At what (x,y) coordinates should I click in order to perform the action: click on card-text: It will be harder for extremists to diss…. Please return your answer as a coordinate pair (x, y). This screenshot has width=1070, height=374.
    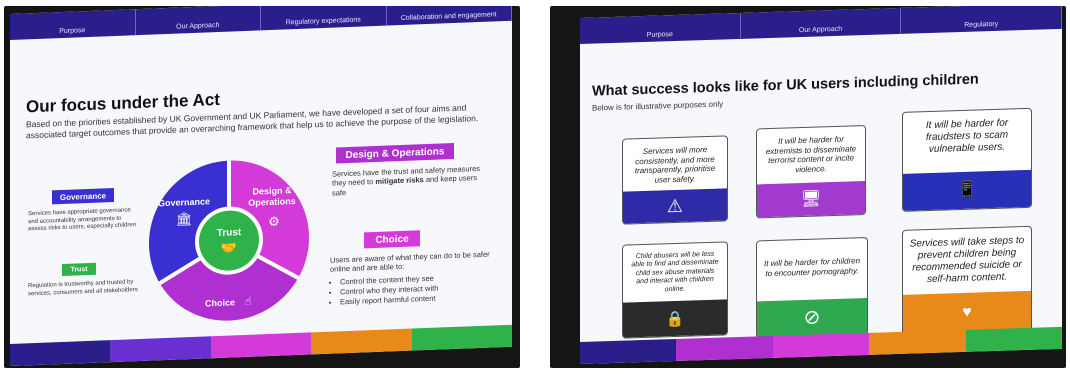
    Looking at the image, I should click on (811, 154).